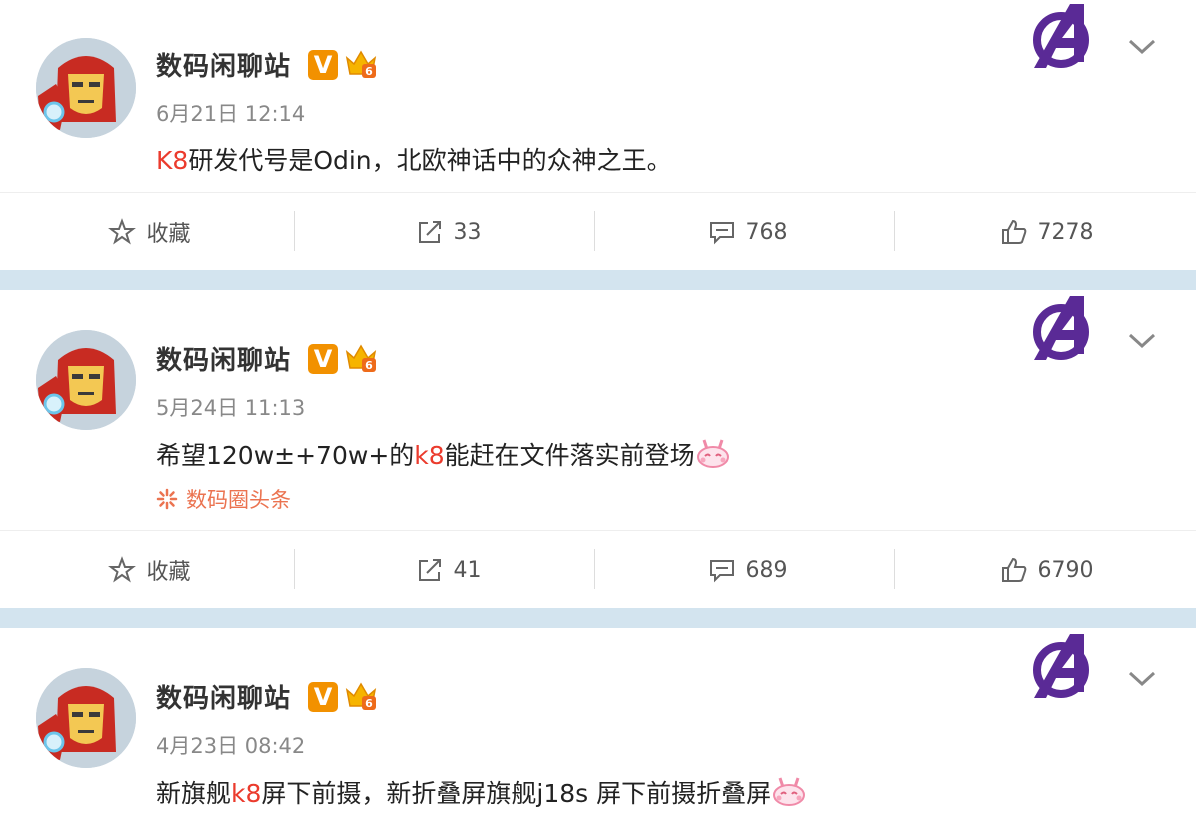  I want to click on source-label: 数码圈头条, so click(238, 500).